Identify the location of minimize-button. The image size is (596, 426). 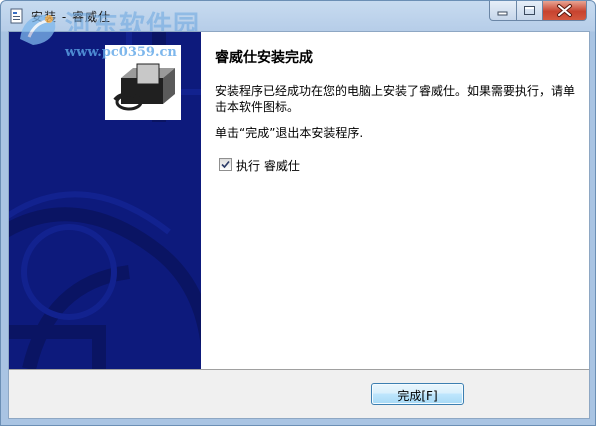
(503, 11).